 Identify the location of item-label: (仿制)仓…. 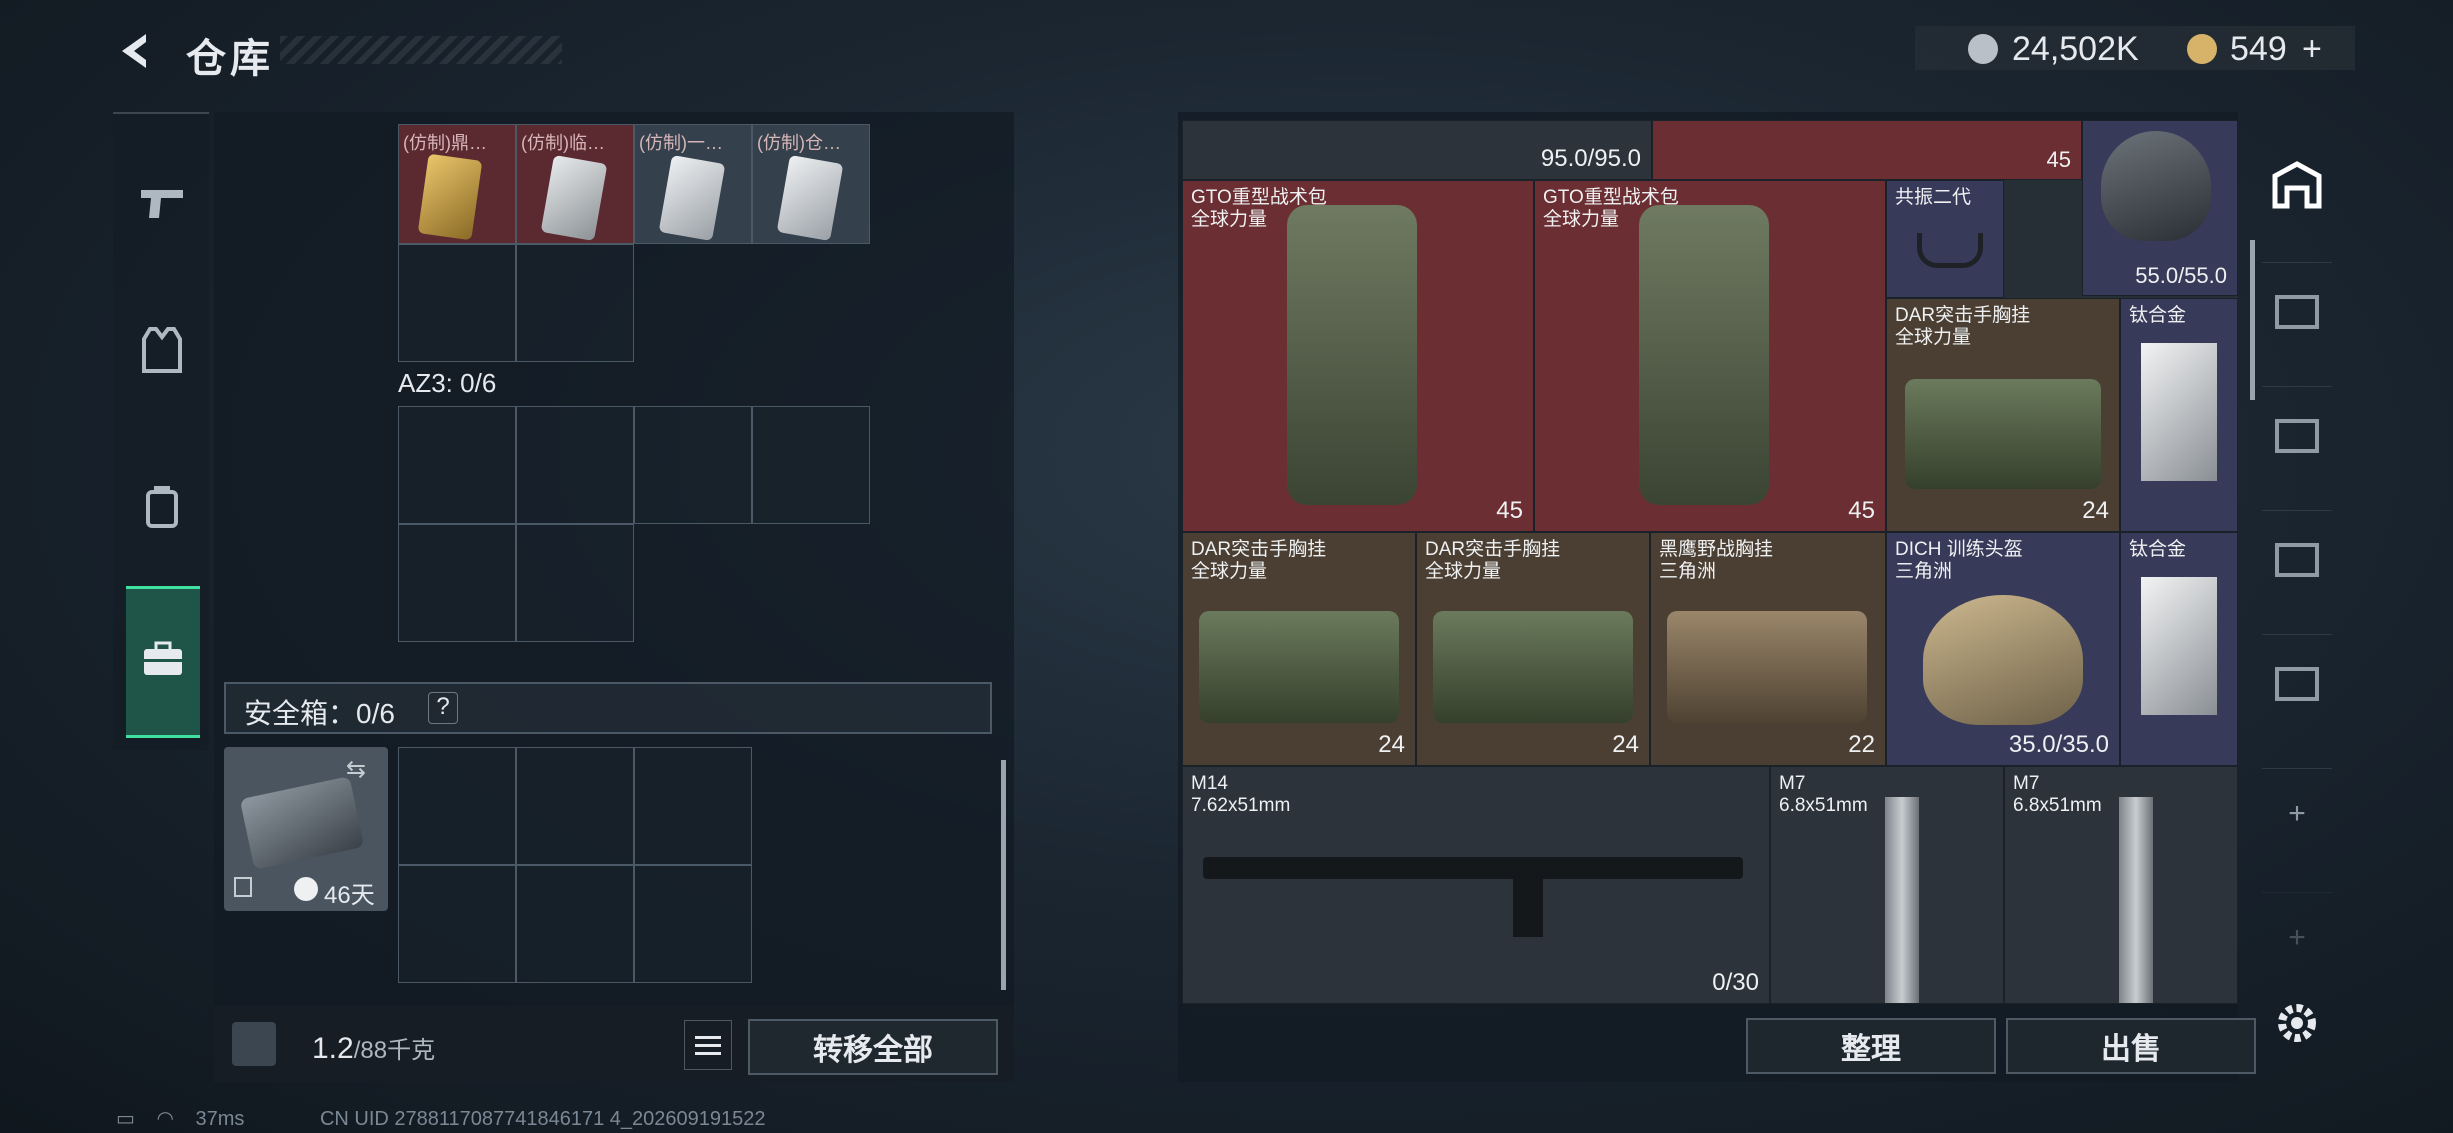
(799, 143).